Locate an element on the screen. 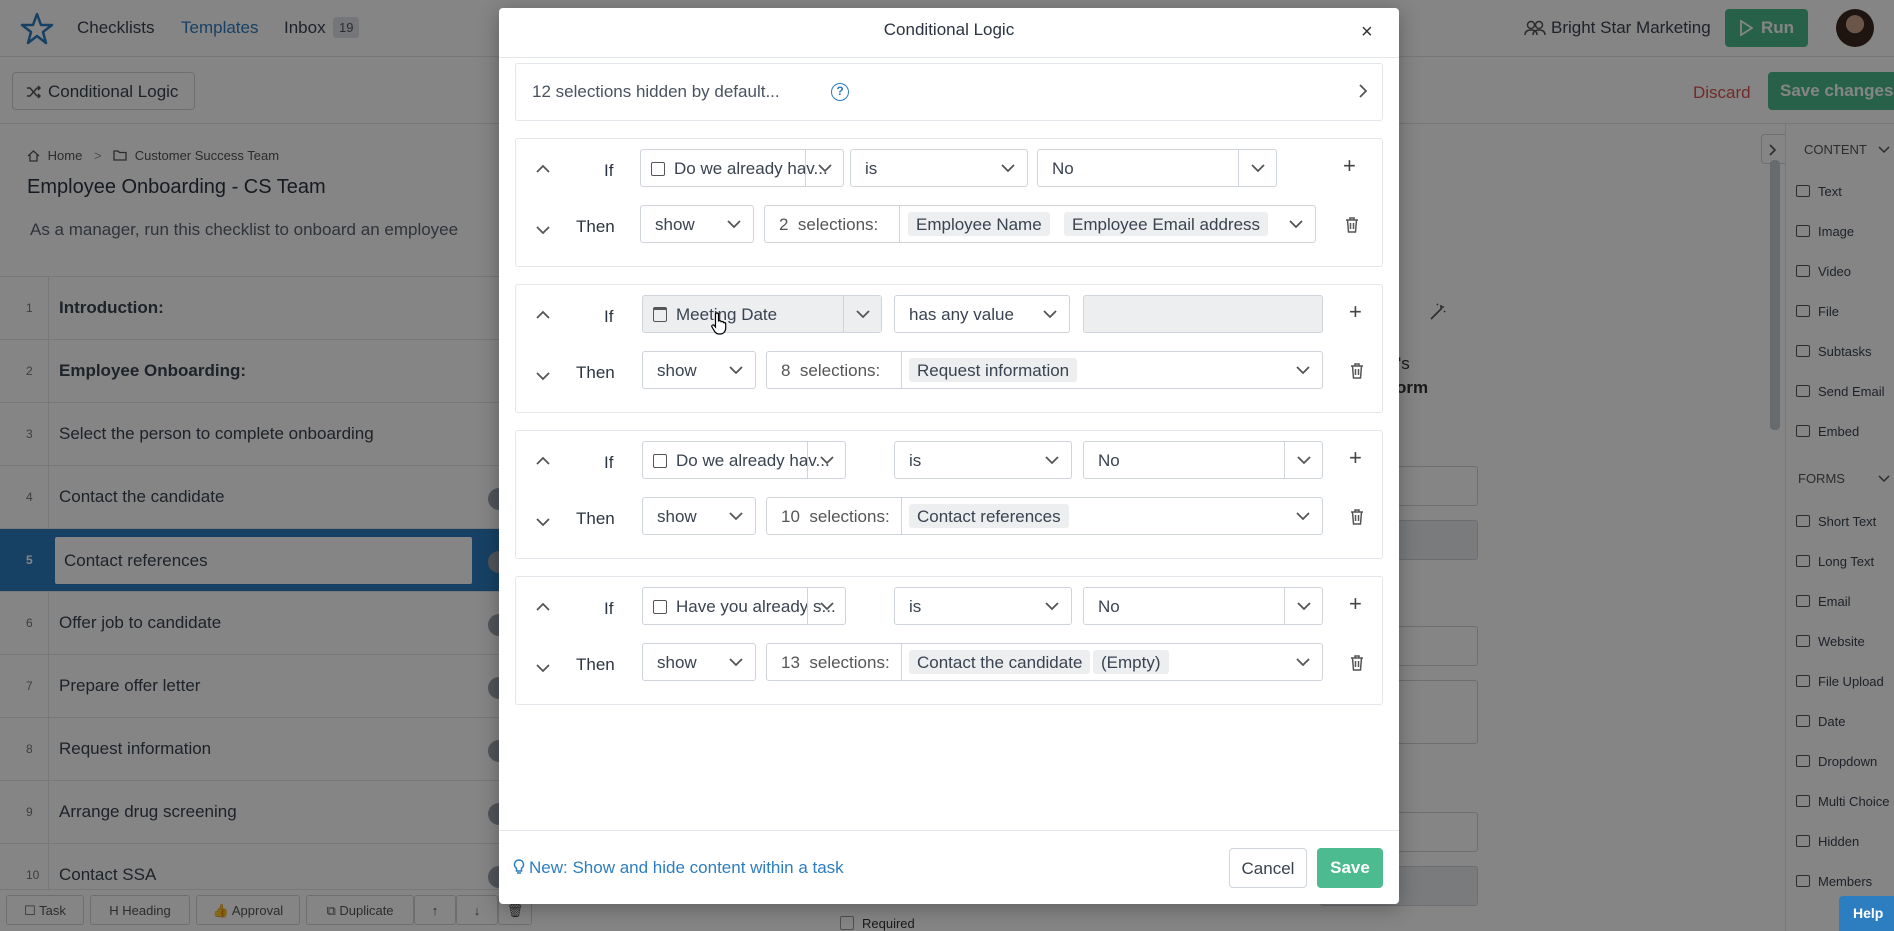  help-circle-icon: ? is located at coordinates (840, 92).